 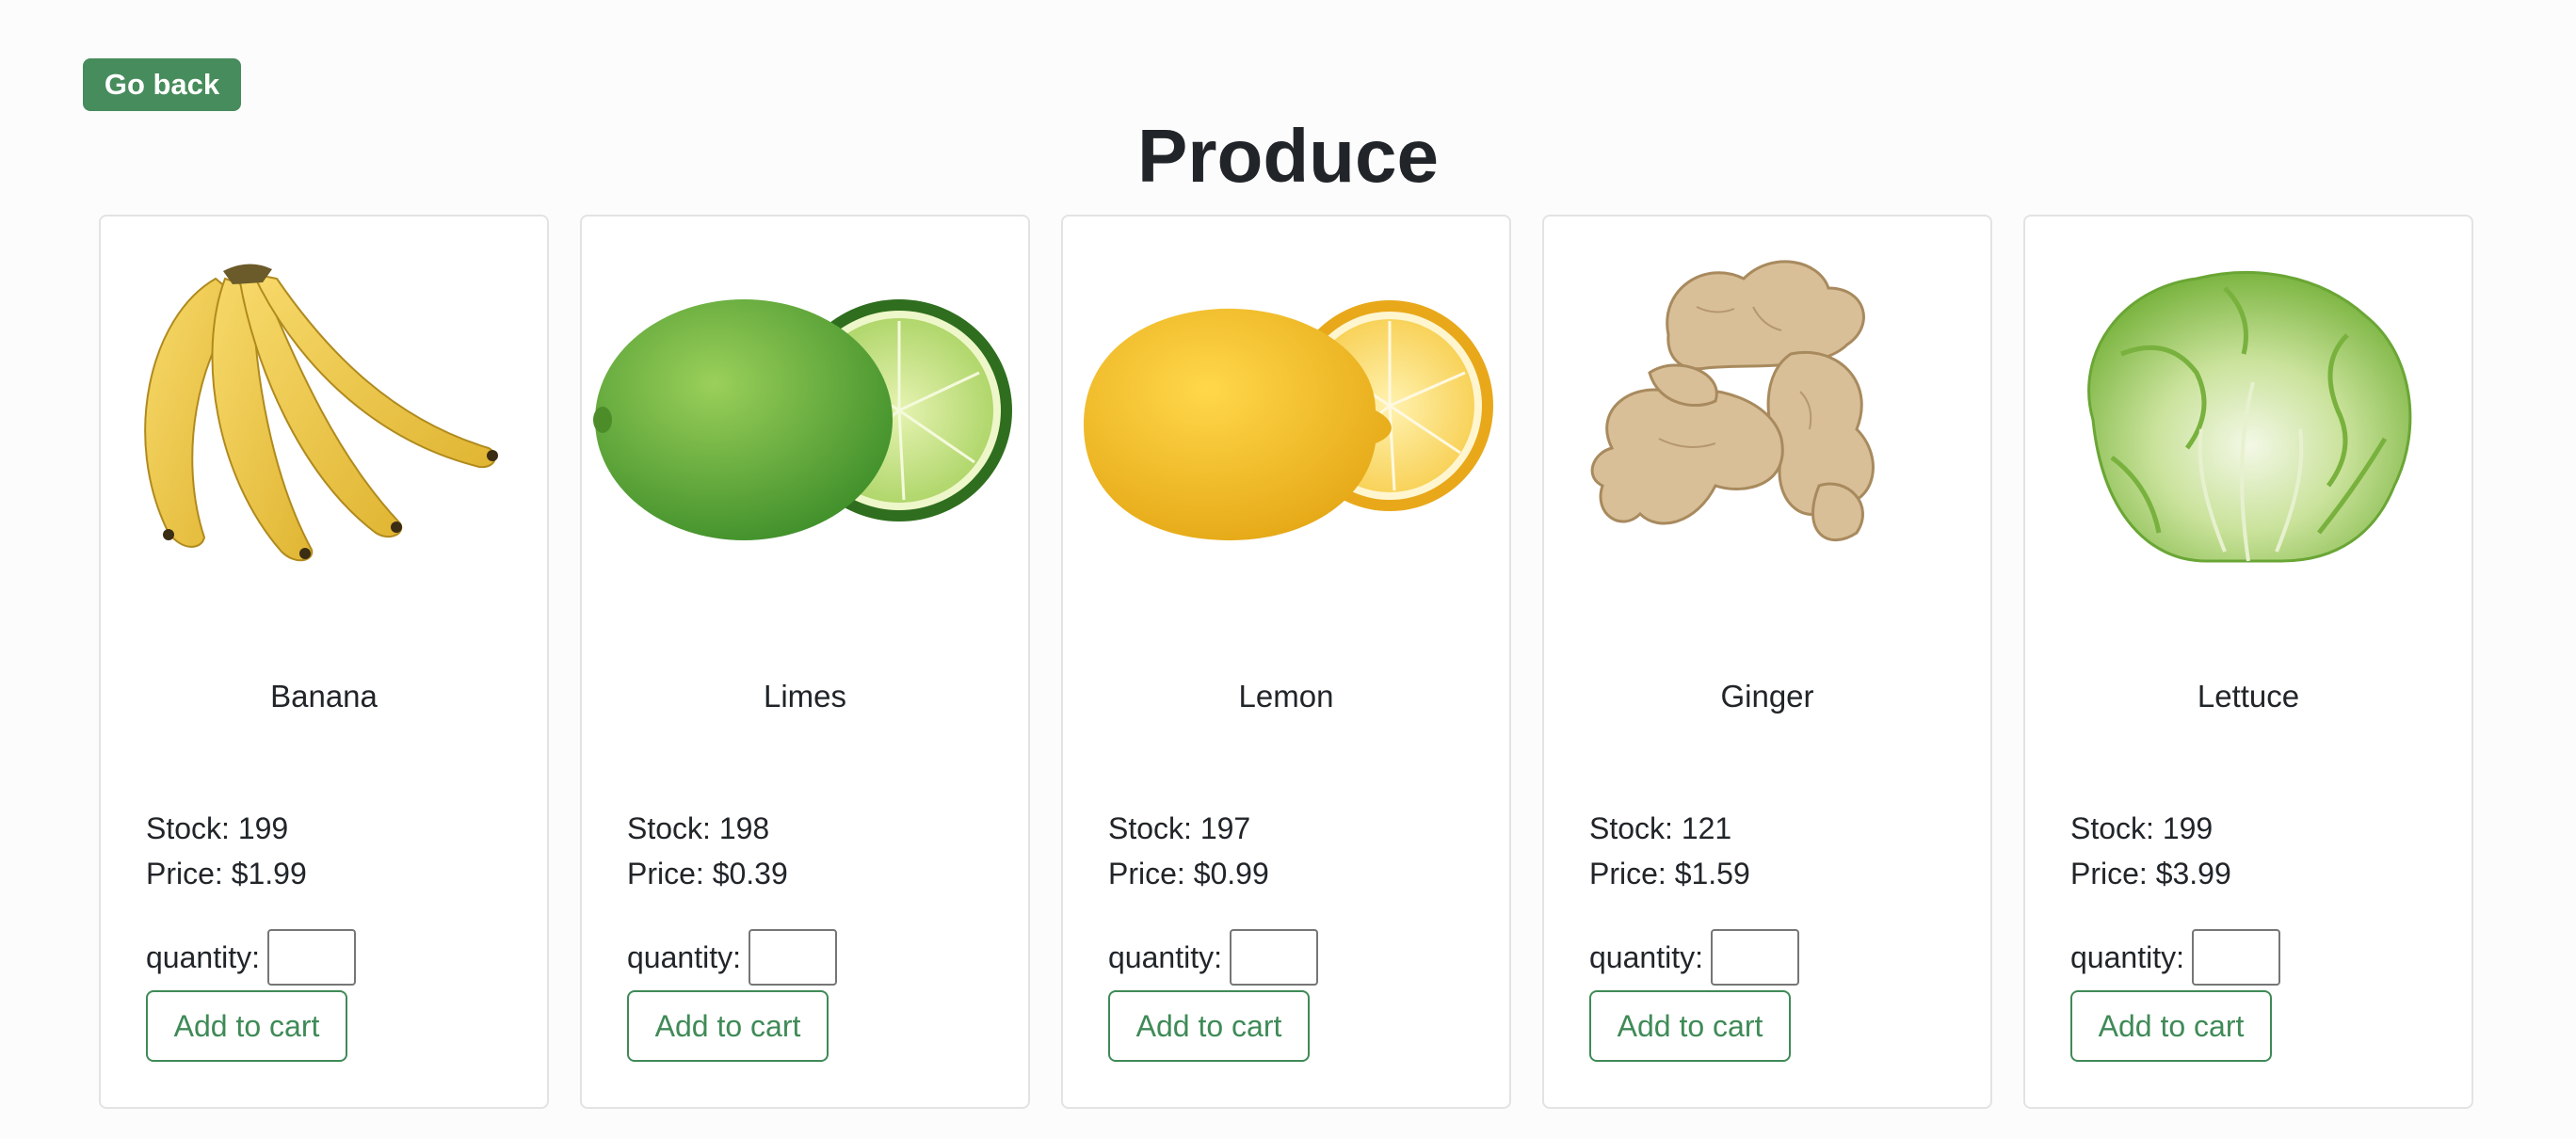 What do you see at coordinates (1179, 828) in the screenshot?
I see `product-stock: Stock: 197` at bounding box center [1179, 828].